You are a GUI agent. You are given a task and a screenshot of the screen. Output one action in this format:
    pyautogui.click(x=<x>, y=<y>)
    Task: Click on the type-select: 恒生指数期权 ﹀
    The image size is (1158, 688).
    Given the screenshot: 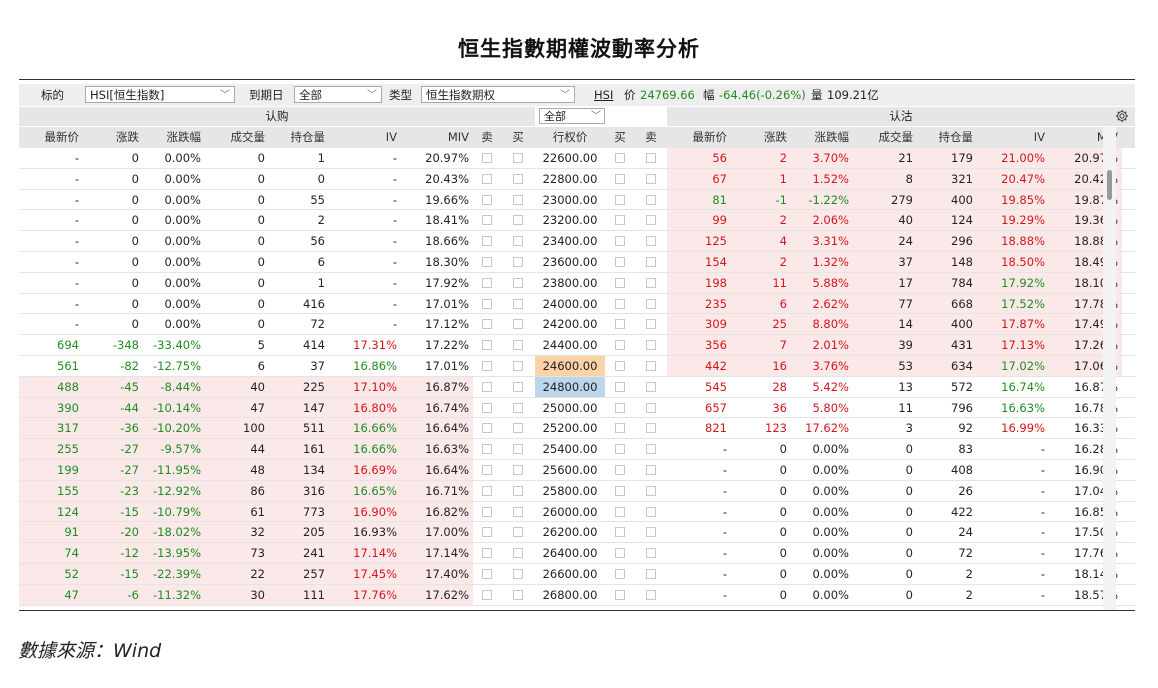 What is the action you would take?
    pyautogui.click(x=498, y=94)
    